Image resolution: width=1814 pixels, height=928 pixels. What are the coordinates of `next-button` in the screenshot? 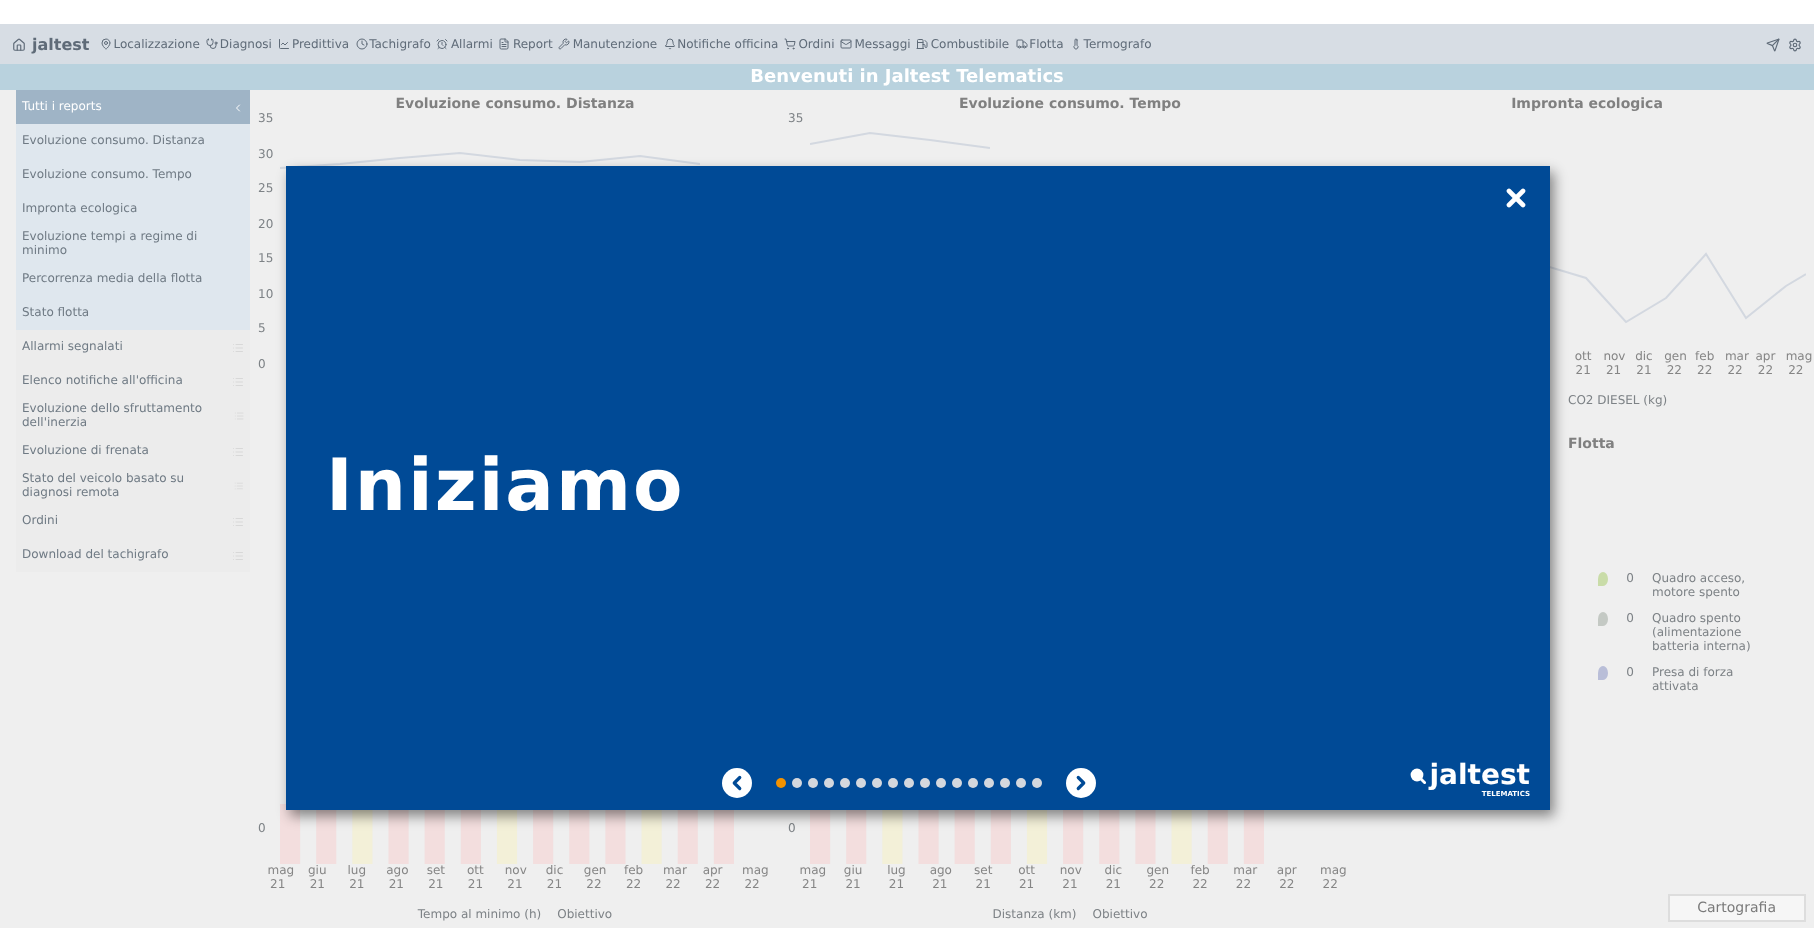 It's located at (1081, 783).